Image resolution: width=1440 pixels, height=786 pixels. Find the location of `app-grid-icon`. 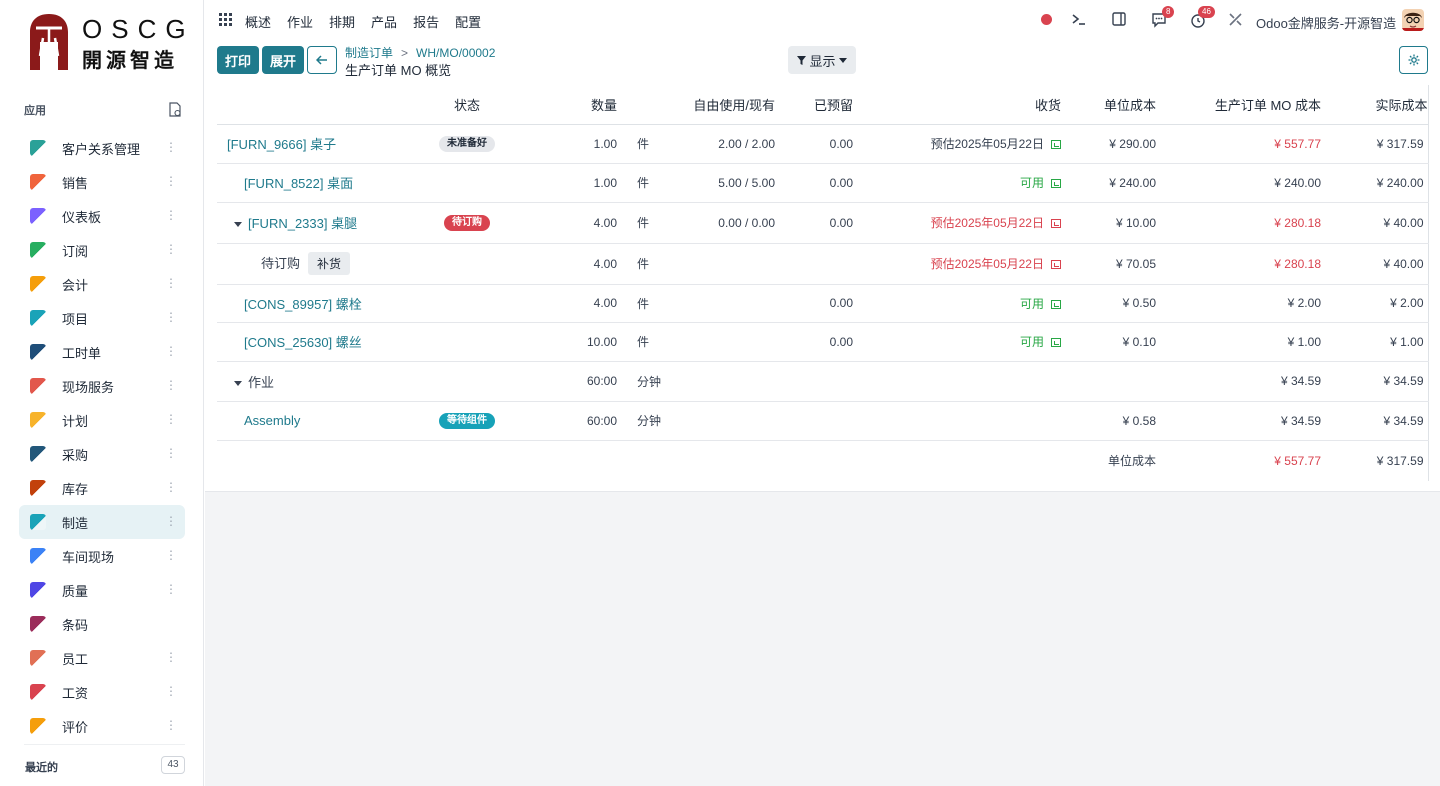

app-grid-icon is located at coordinates (225, 19).